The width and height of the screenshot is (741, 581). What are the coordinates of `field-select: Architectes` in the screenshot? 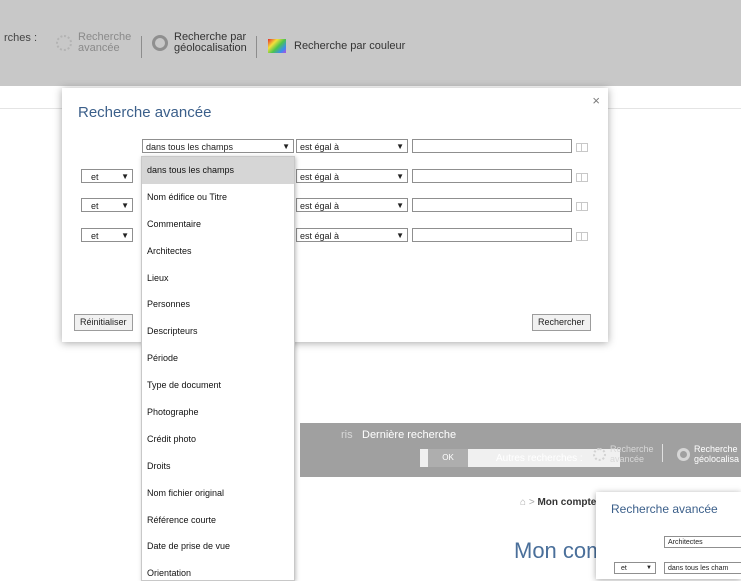 It's located at (702, 542).